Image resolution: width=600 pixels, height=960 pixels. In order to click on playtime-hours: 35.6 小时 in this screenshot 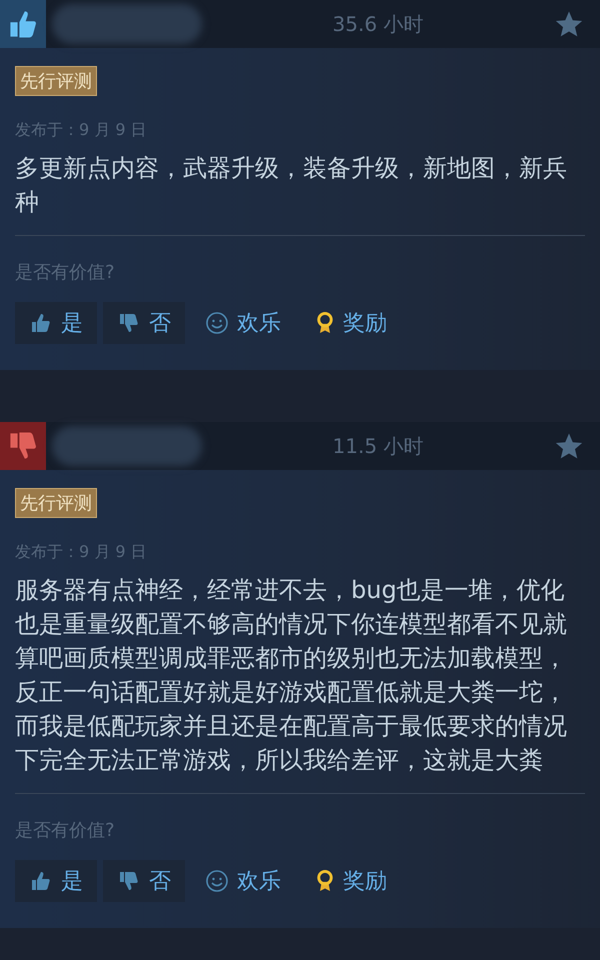, I will do `click(378, 24)`.